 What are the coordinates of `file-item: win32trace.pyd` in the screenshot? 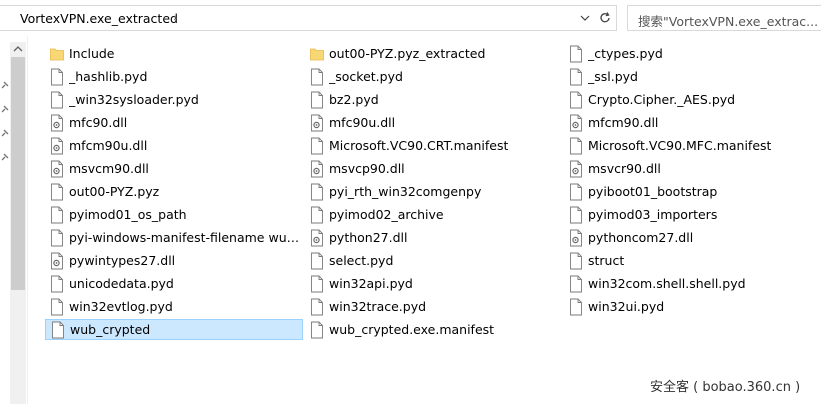 It's located at (434, 306).